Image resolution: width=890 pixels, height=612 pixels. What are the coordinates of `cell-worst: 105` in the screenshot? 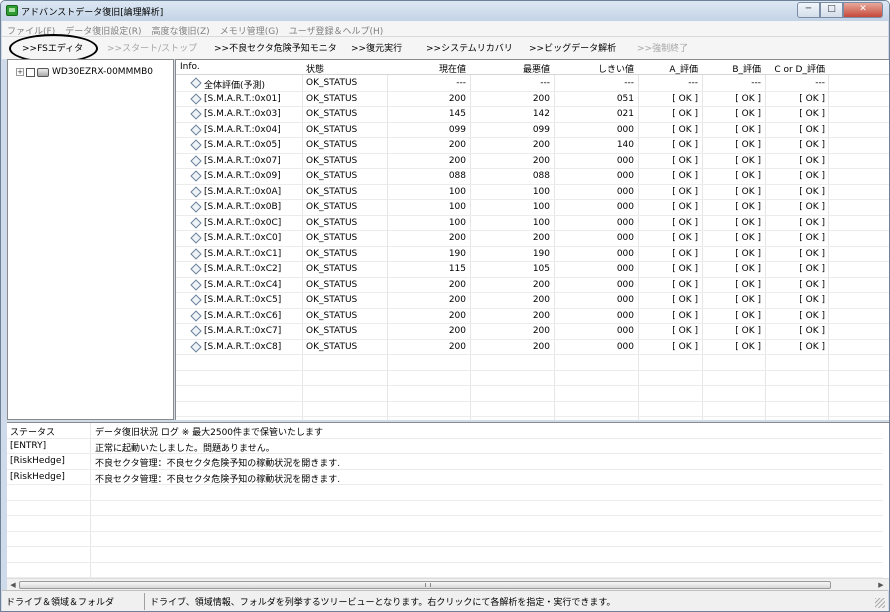 It's located at (541, 269).